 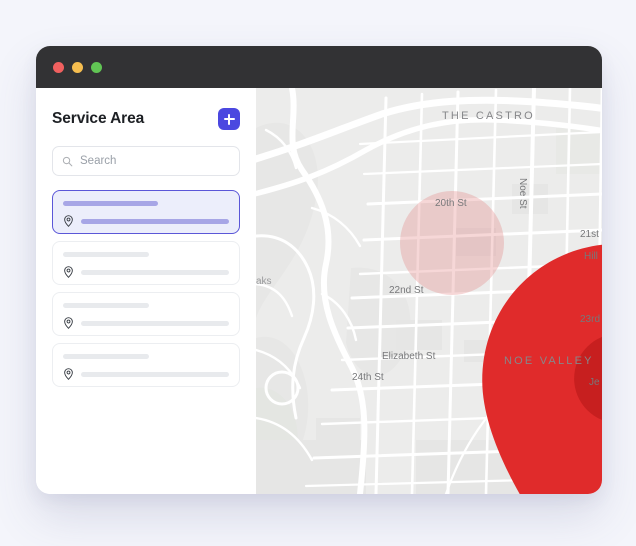 What do you see at coordinates (96, 67) in the screenshot?
I see `maximize-window-button` at bounding box center [96, 67].